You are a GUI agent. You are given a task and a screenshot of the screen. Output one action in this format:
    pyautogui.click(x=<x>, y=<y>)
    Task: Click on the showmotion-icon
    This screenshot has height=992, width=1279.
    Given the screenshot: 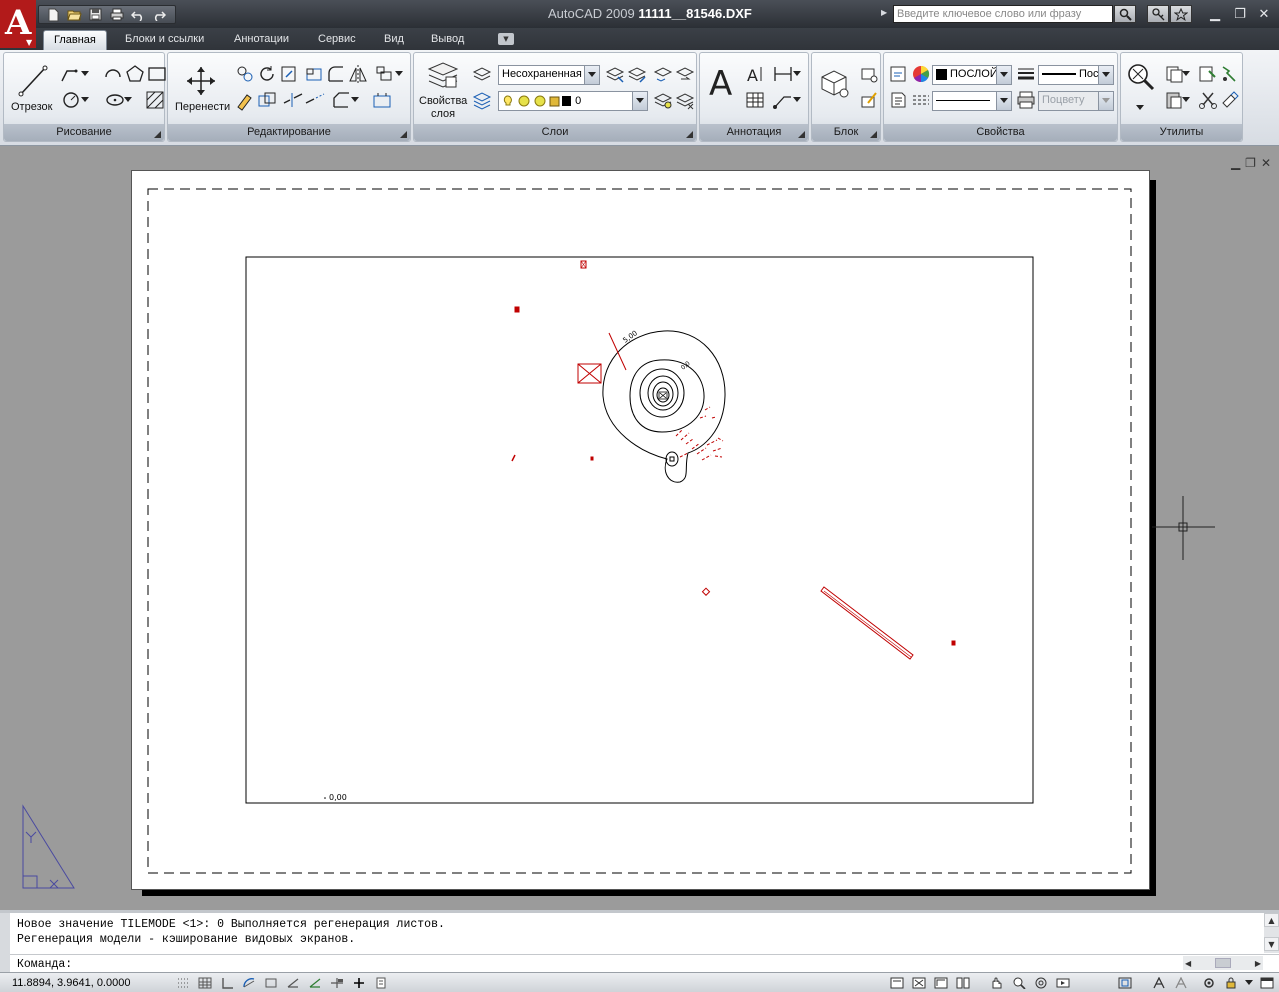 What is the action you would take?
    pyautogui.click(x=1063, y=983)
    